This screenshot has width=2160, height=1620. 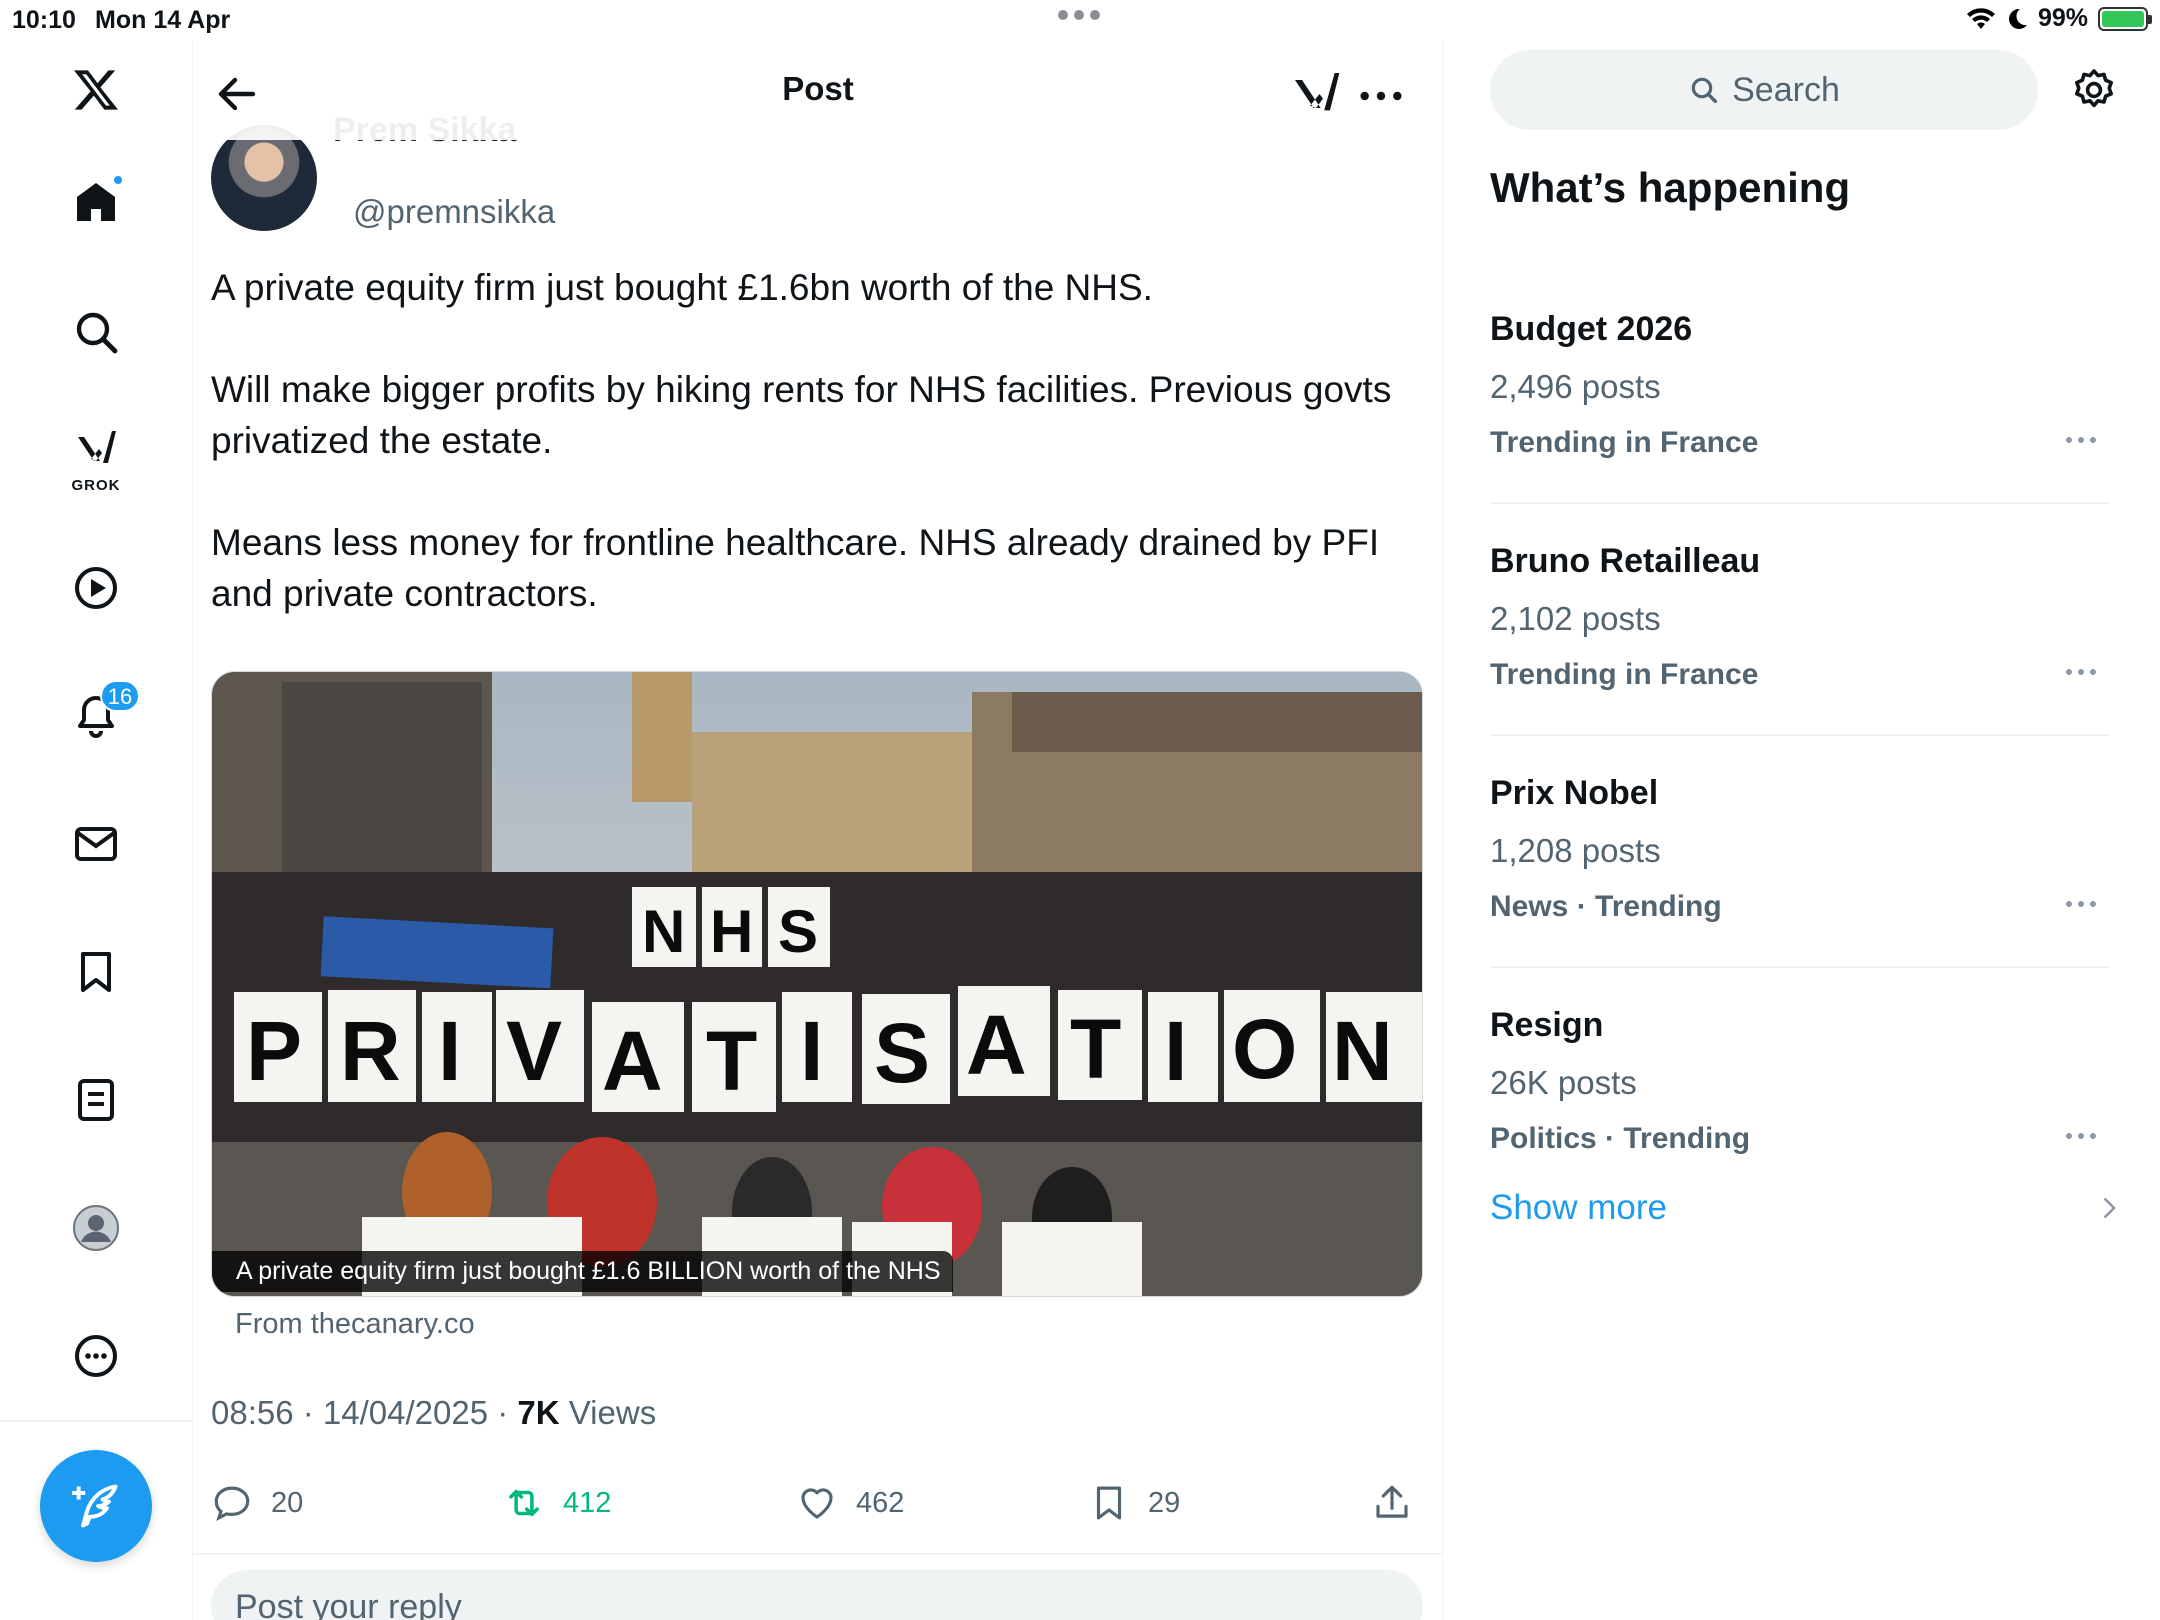 I want to click on reply-button: 20, so click(x=257, y=1503).